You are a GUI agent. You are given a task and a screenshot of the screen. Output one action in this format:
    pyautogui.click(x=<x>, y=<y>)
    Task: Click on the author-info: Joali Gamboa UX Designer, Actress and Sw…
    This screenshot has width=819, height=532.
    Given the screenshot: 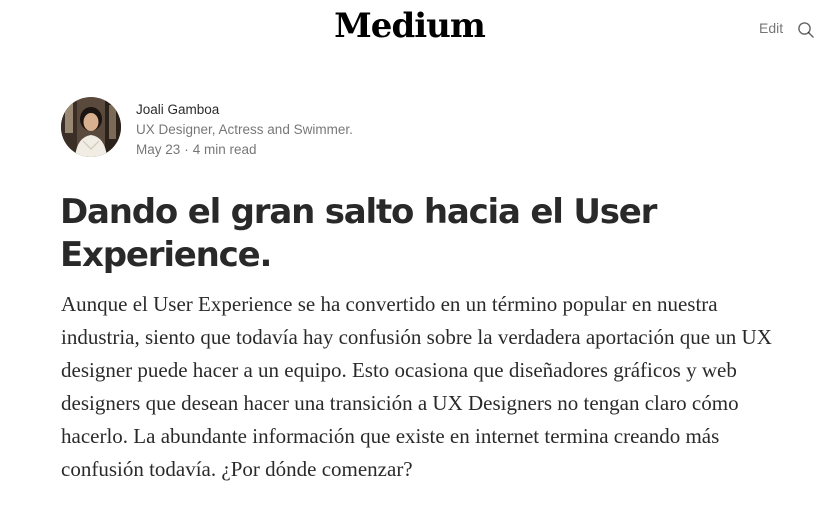 What is the action you would take?
    pyautogui.click(x=296, y=130)
    